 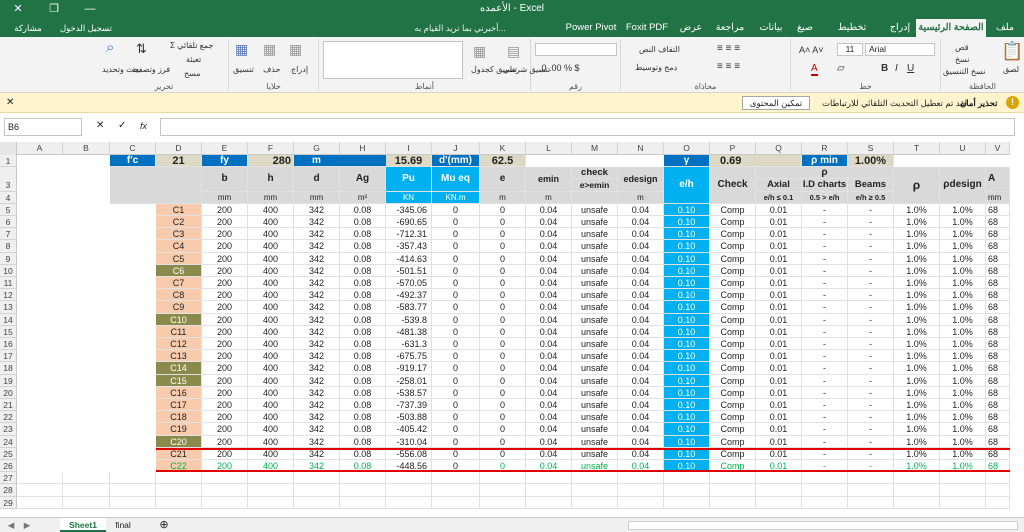 What do you see at coordinates (18, 9) in the screenshot?
I see `close-window-button: ✕` at bounding box center [18, 9].